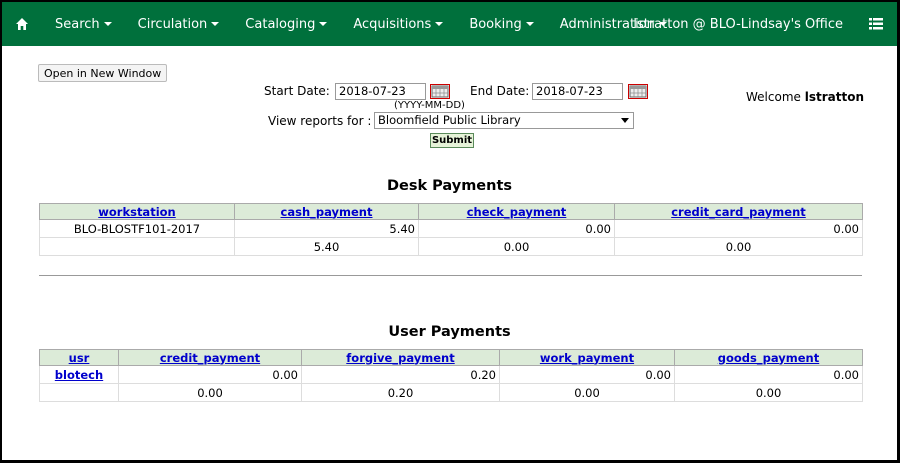 Image resolution: width=900 pixels, height=463 pixels. Describe the element at coordinates (179, 24) in the screenshot. I see `menu-circulation: Circulation` at that location.